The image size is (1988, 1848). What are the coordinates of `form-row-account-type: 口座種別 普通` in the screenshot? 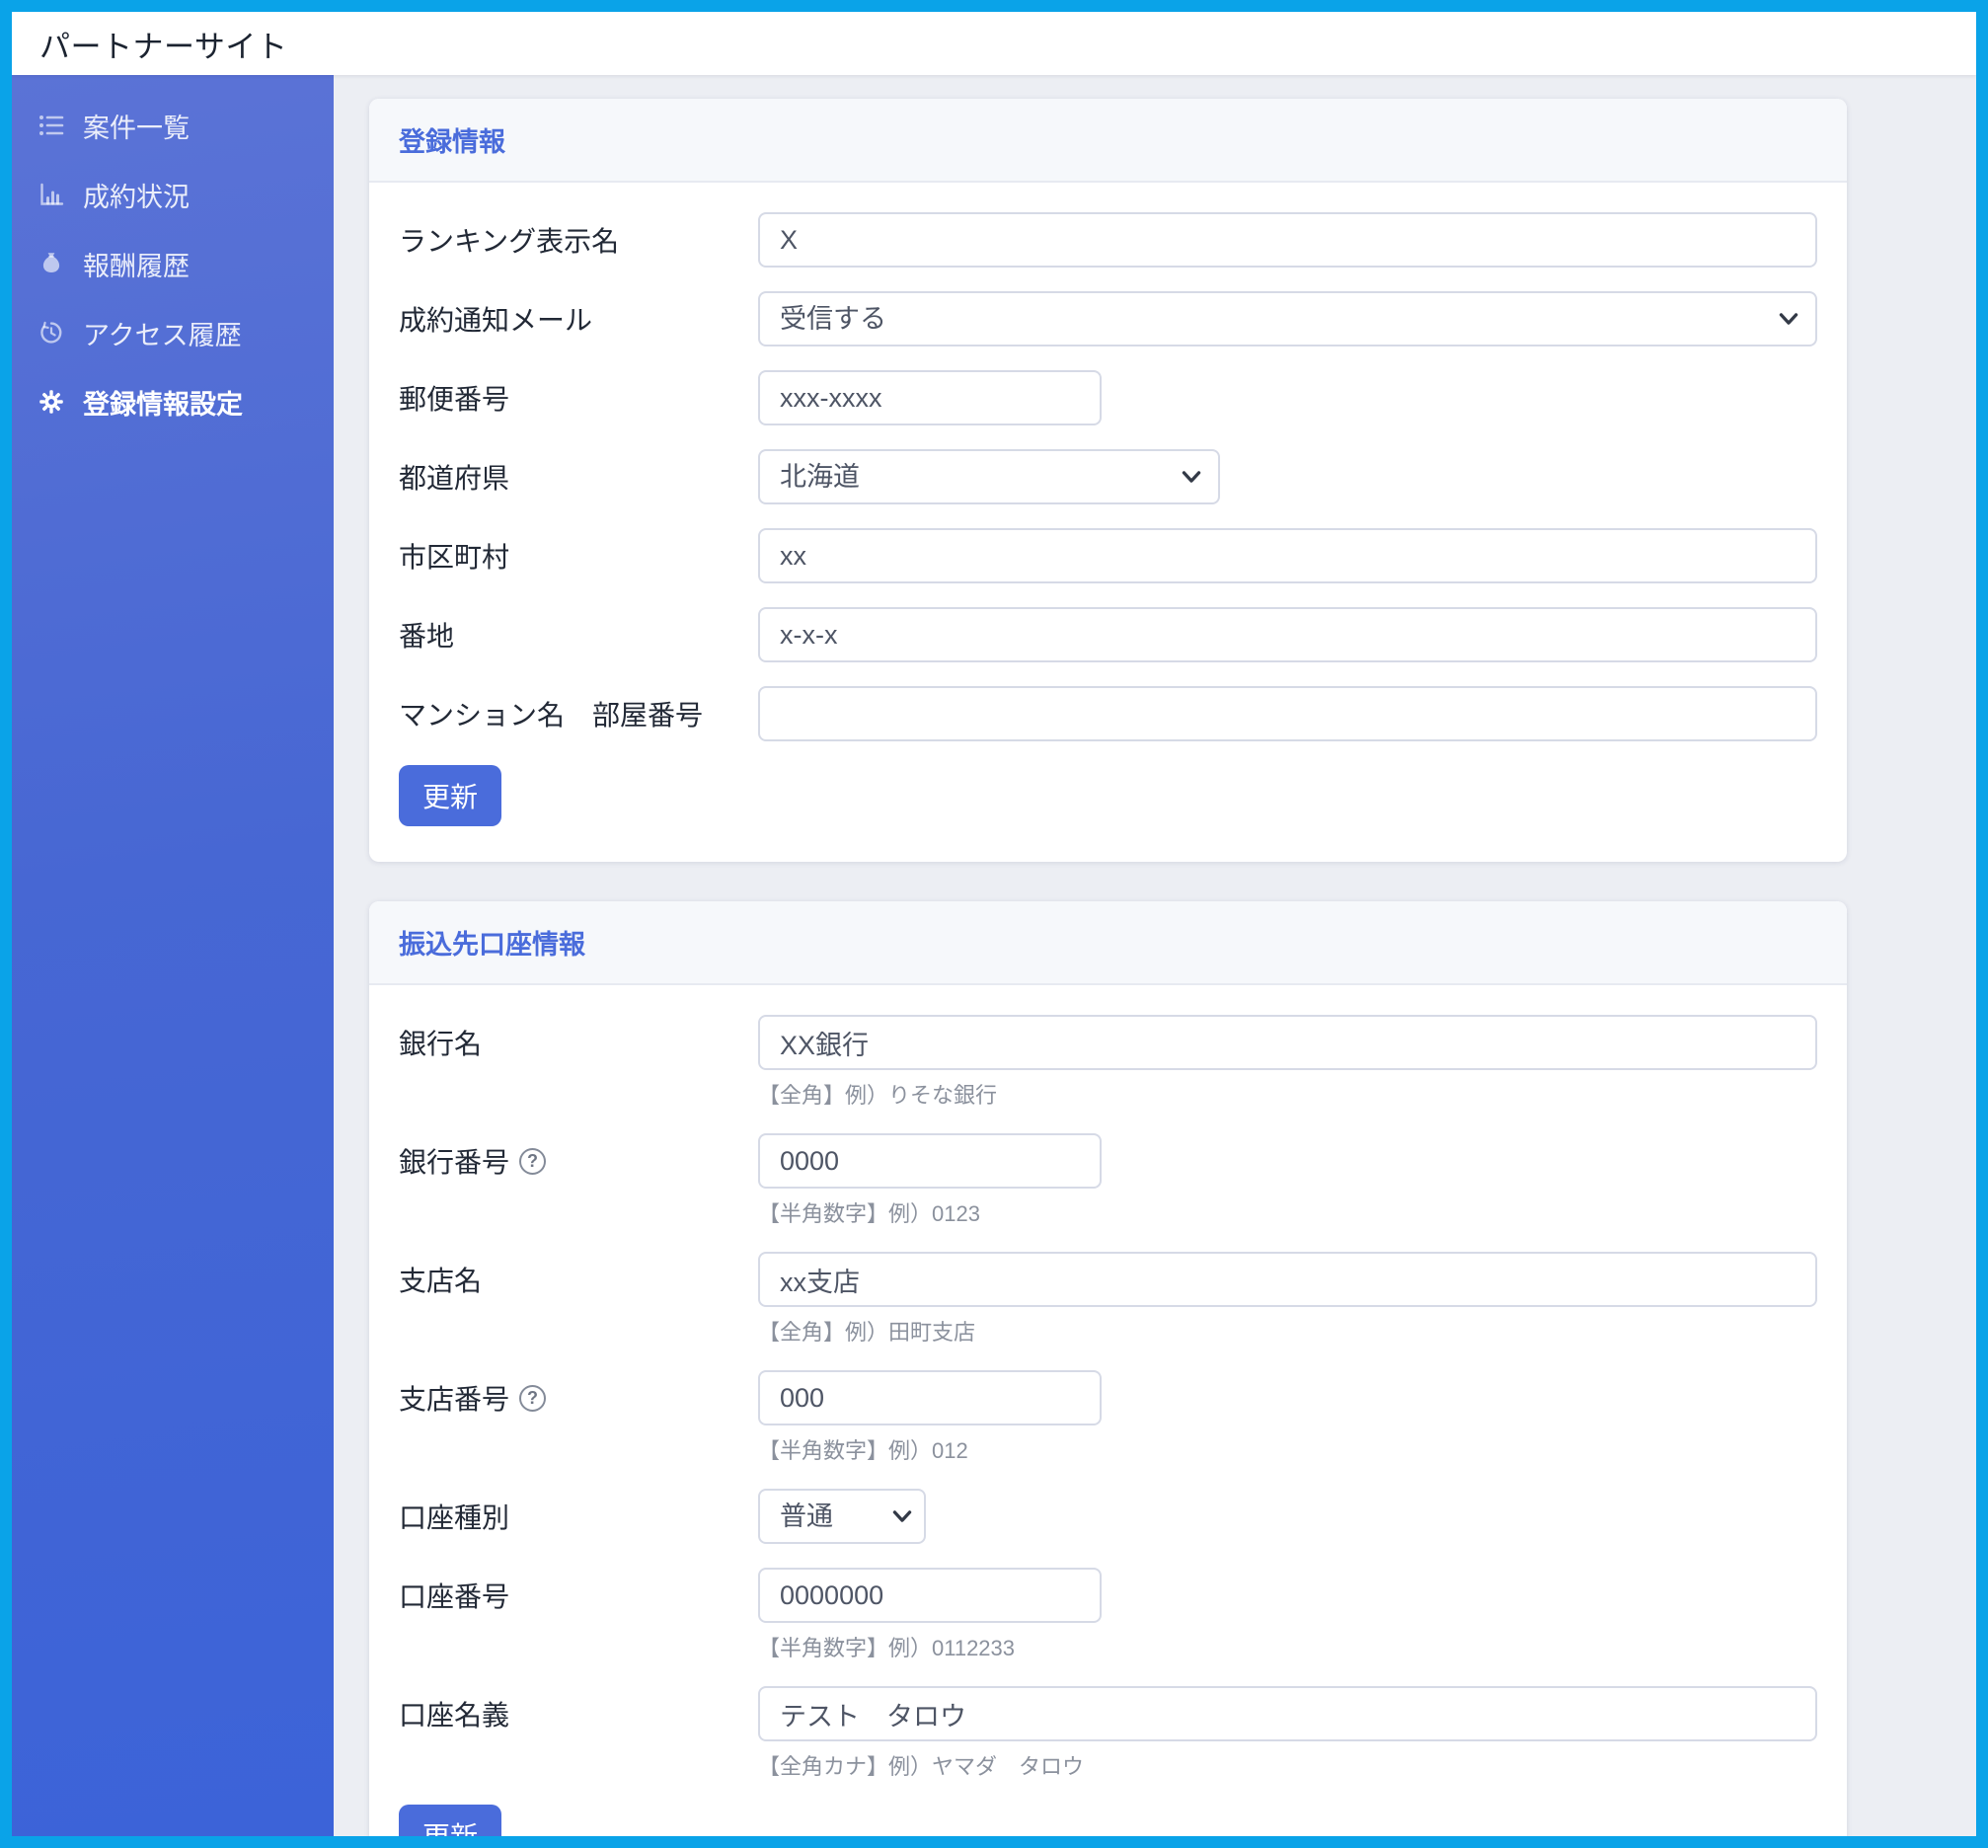 It's located at (1108, 1516).